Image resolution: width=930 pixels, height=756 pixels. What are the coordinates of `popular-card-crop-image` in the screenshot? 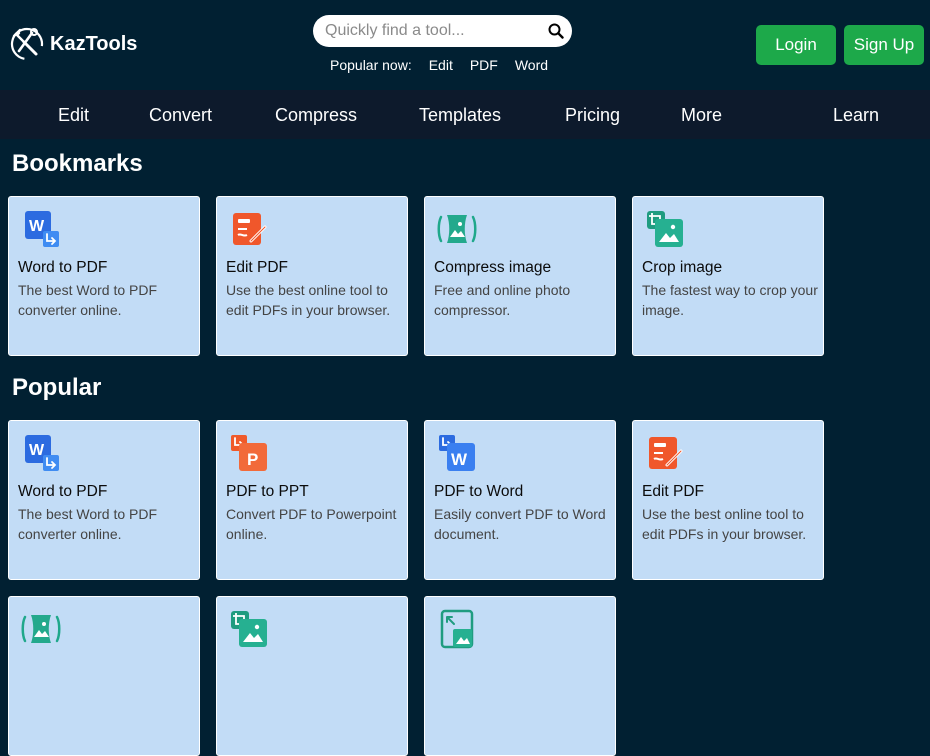 It's located at (312, 676).